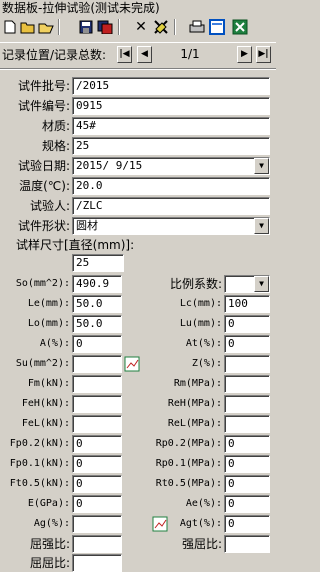 The image size is (320, 572). Describe the element at coordinates (97, 384) in the screenshot. I see `fm-input` at that location.